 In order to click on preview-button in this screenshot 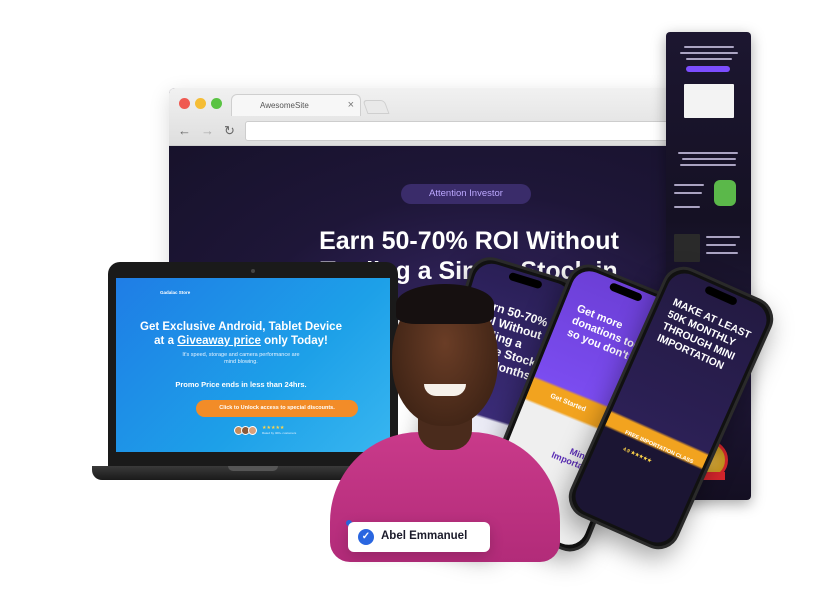, I will do `click(708, 69)`.